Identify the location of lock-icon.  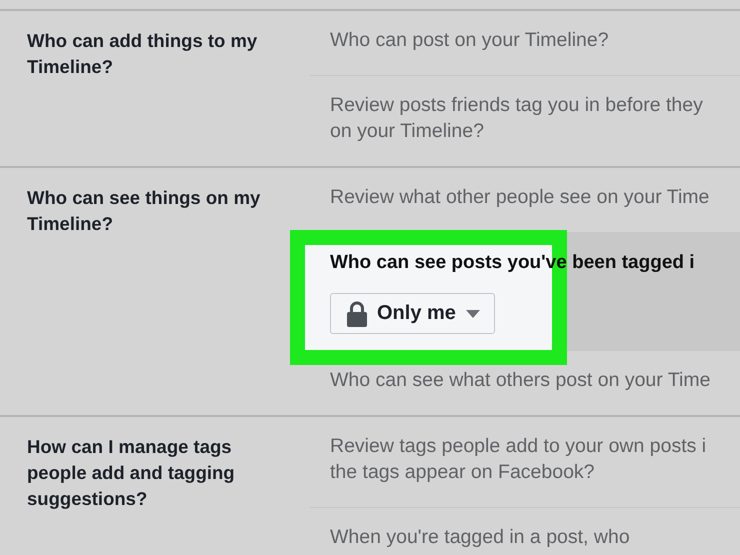
(357, 313).